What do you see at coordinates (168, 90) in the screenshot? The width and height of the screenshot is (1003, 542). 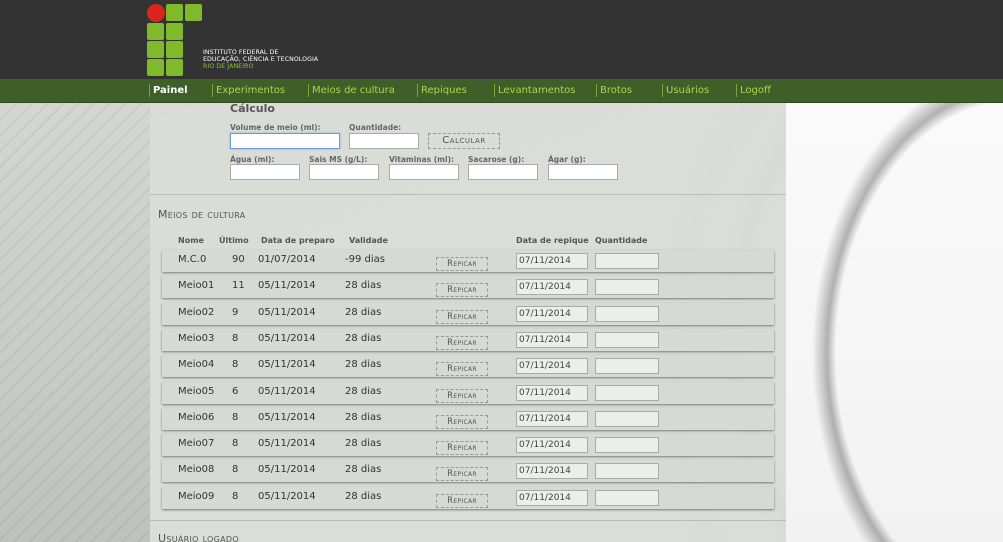 I see `nav-painel: Painel` at bounding box center [168, 90].